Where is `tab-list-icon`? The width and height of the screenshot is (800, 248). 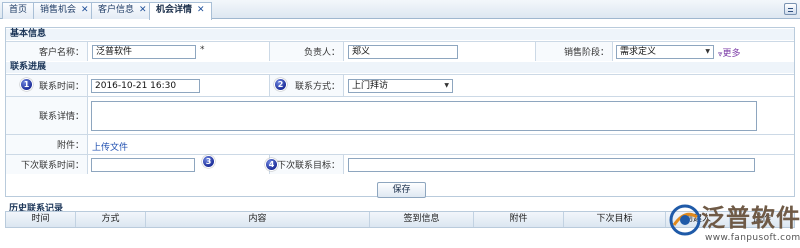 tab-list-icon is located at coordinates (790, 9).